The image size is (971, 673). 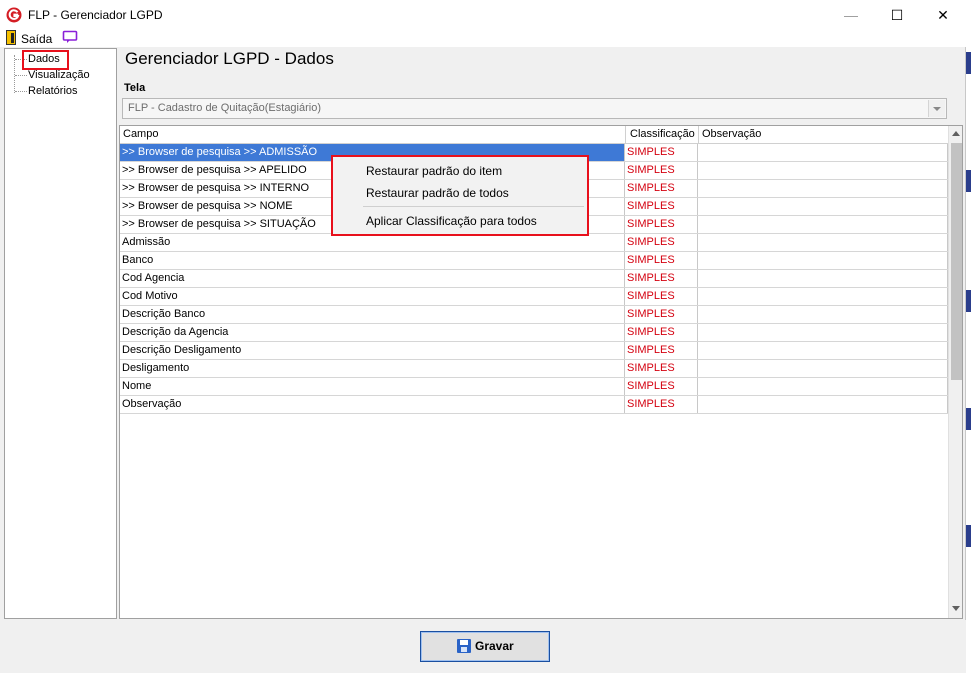 I want to click on close-button: ✕, so click(x=943, y=15).